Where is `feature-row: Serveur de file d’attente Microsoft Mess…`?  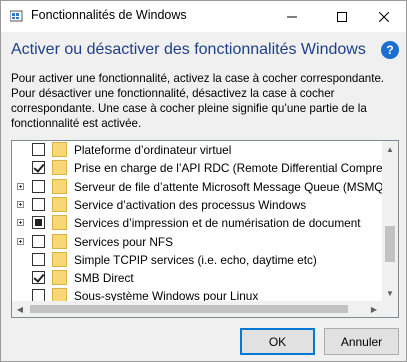
feature-row: Serveur de file d’attente Microsoft Mess… is located at coordinates (197, 187).